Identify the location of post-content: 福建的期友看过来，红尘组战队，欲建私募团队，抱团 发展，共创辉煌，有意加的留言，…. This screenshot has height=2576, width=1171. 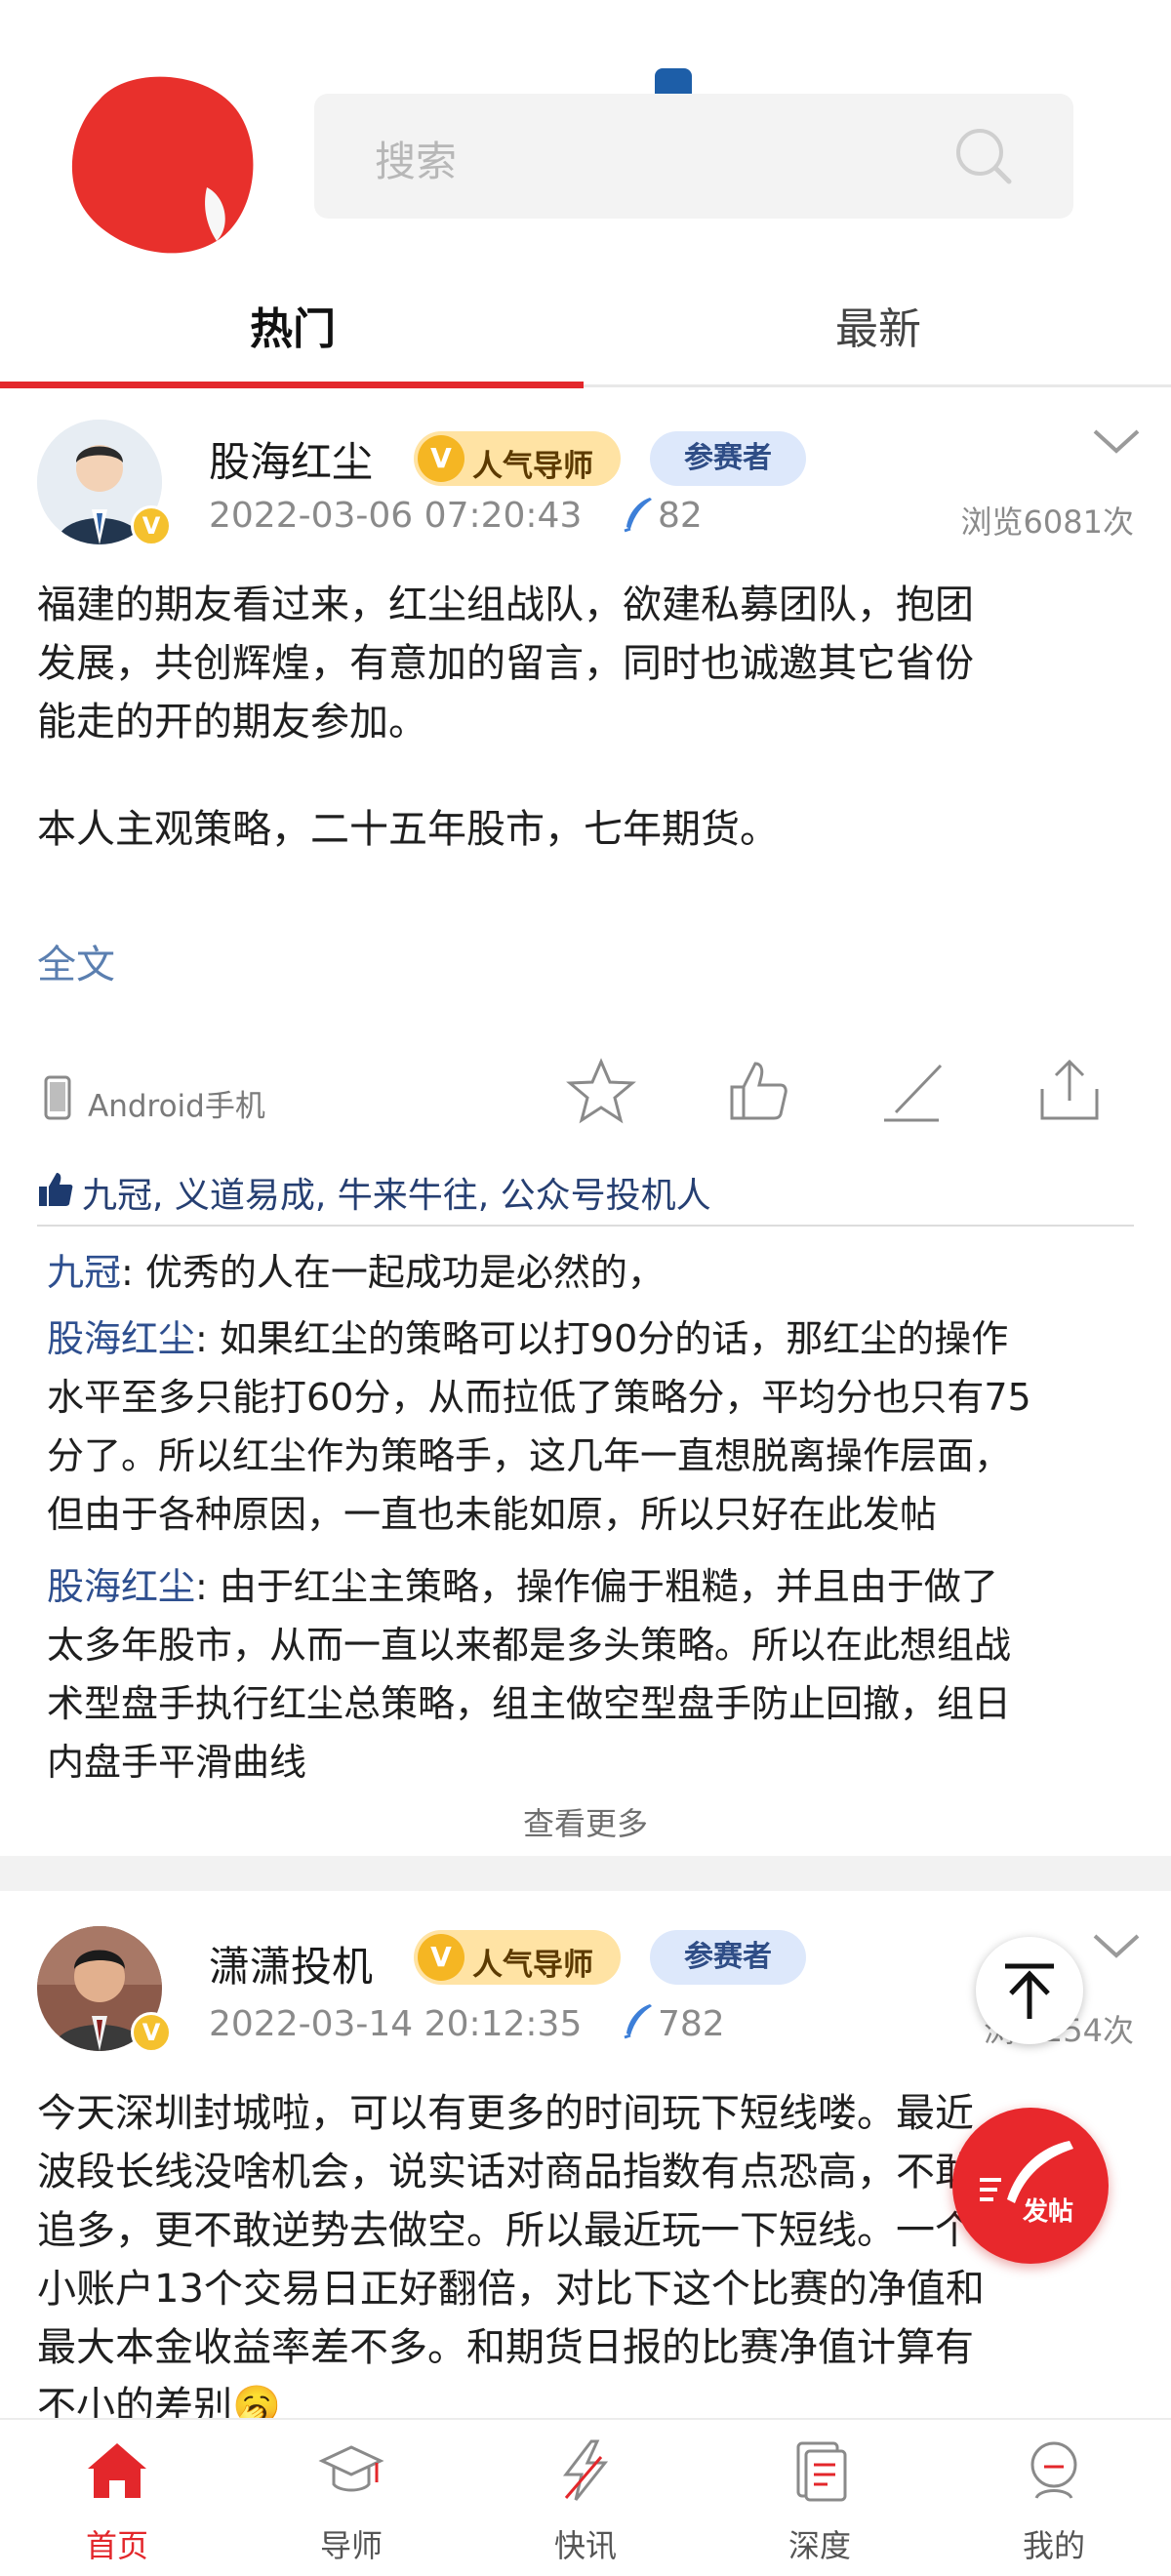
(585, 717).